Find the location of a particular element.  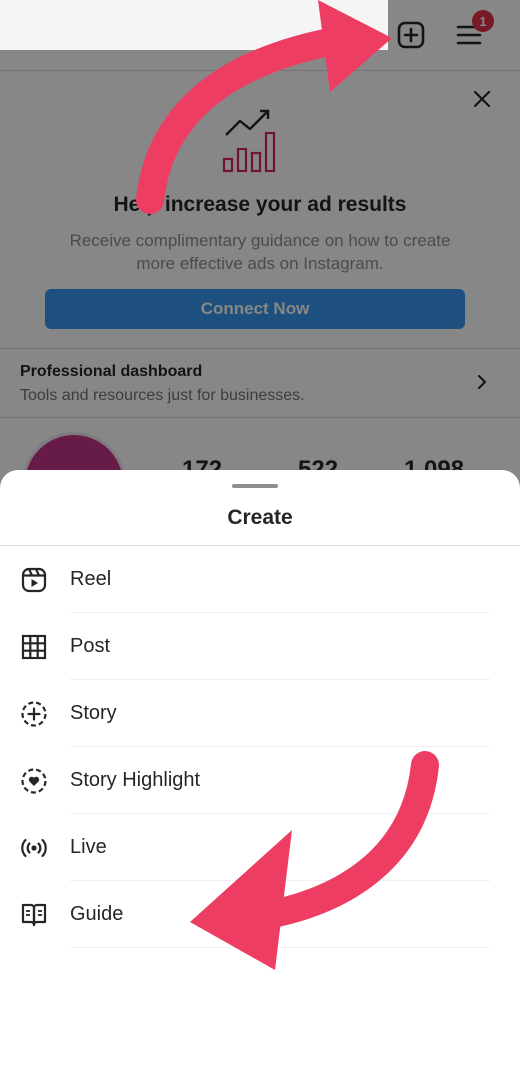

create-option-live: Live is located at coordinates (260, 847).